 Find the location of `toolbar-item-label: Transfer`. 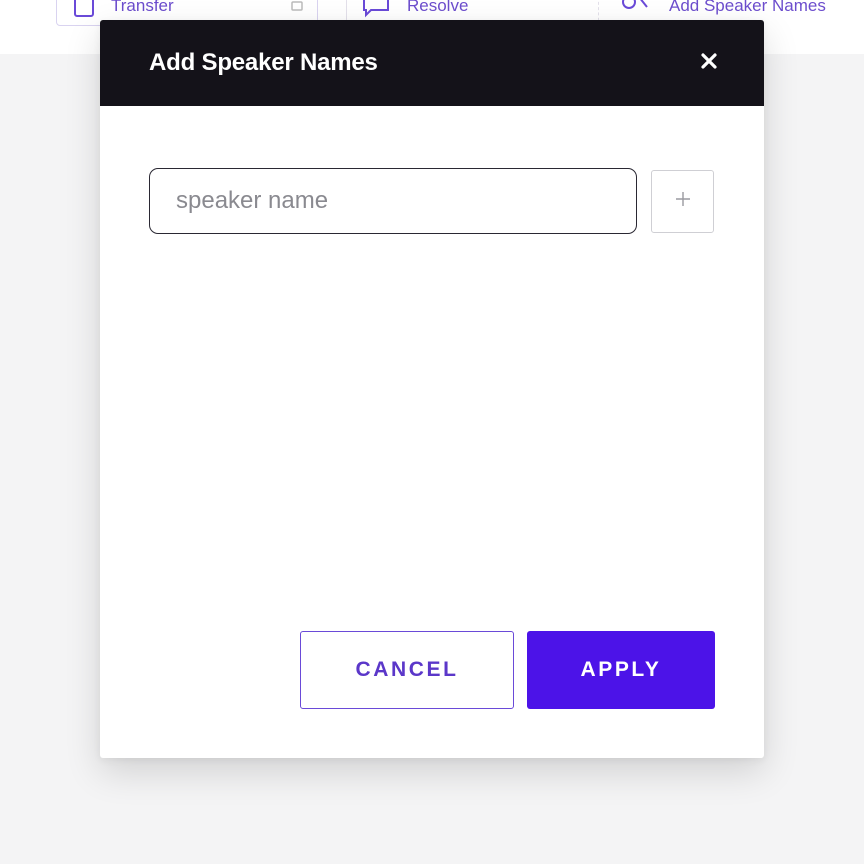

toolbar-item-label: Transfer is located at coordinates (142, 7).